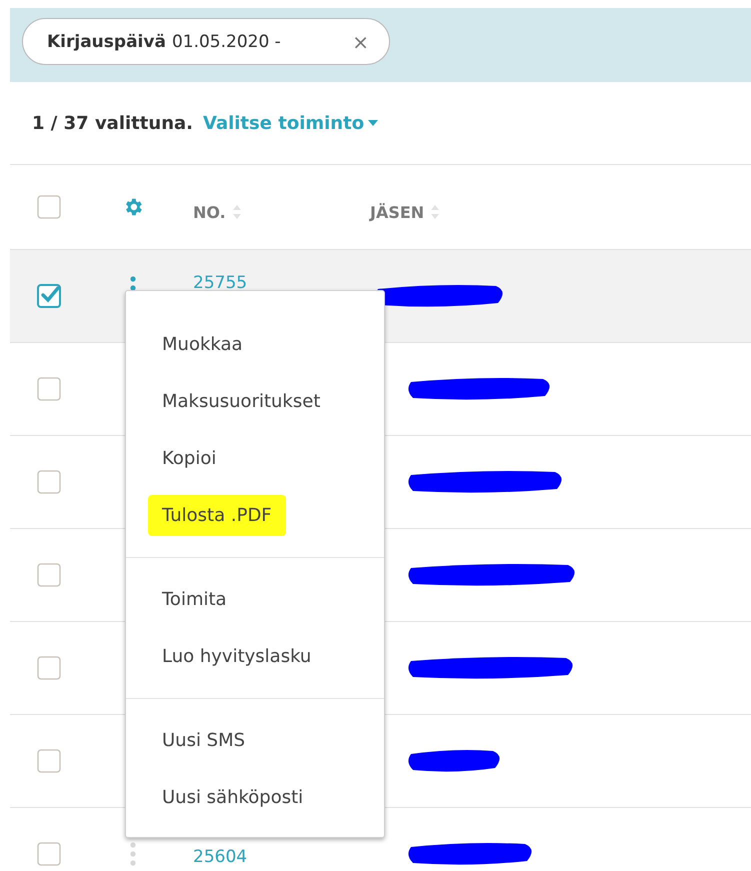  I want to click on filter-value: 01.05.2020 -, so click(226, 42).